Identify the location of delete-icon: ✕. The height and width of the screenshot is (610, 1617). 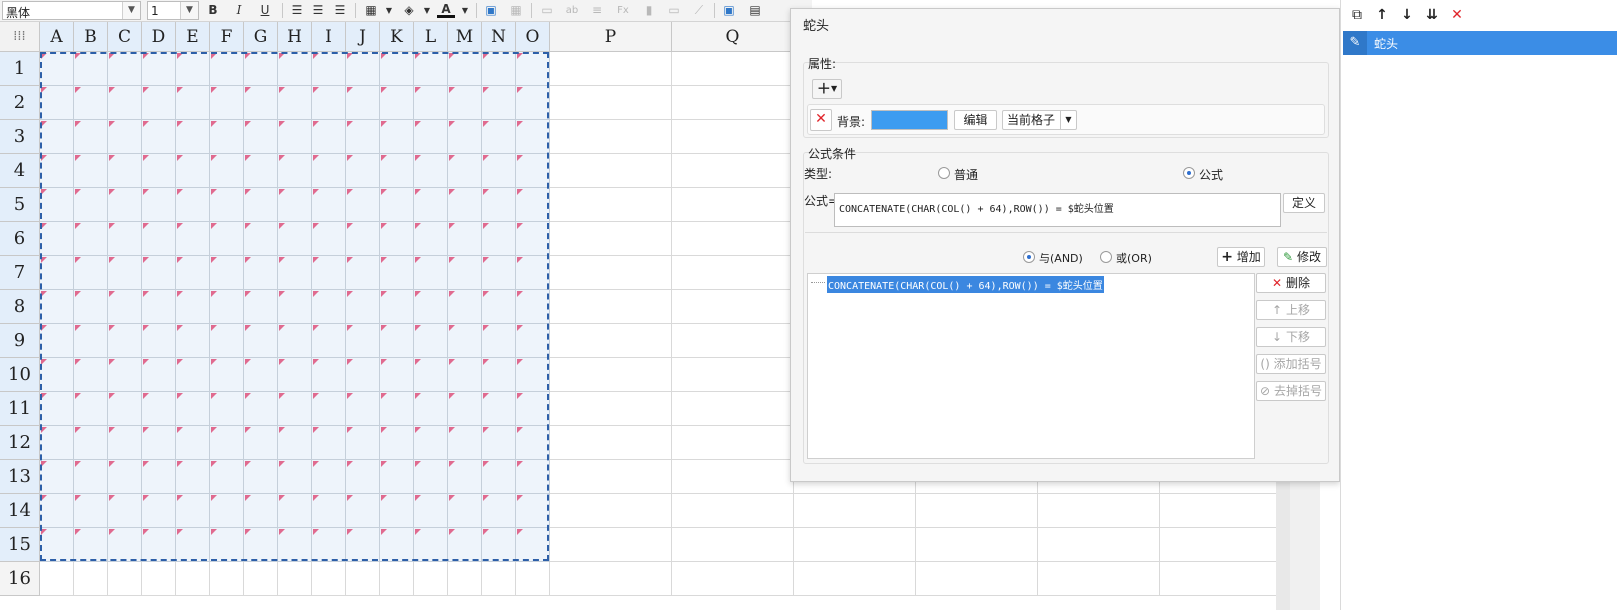
(1457, 15).